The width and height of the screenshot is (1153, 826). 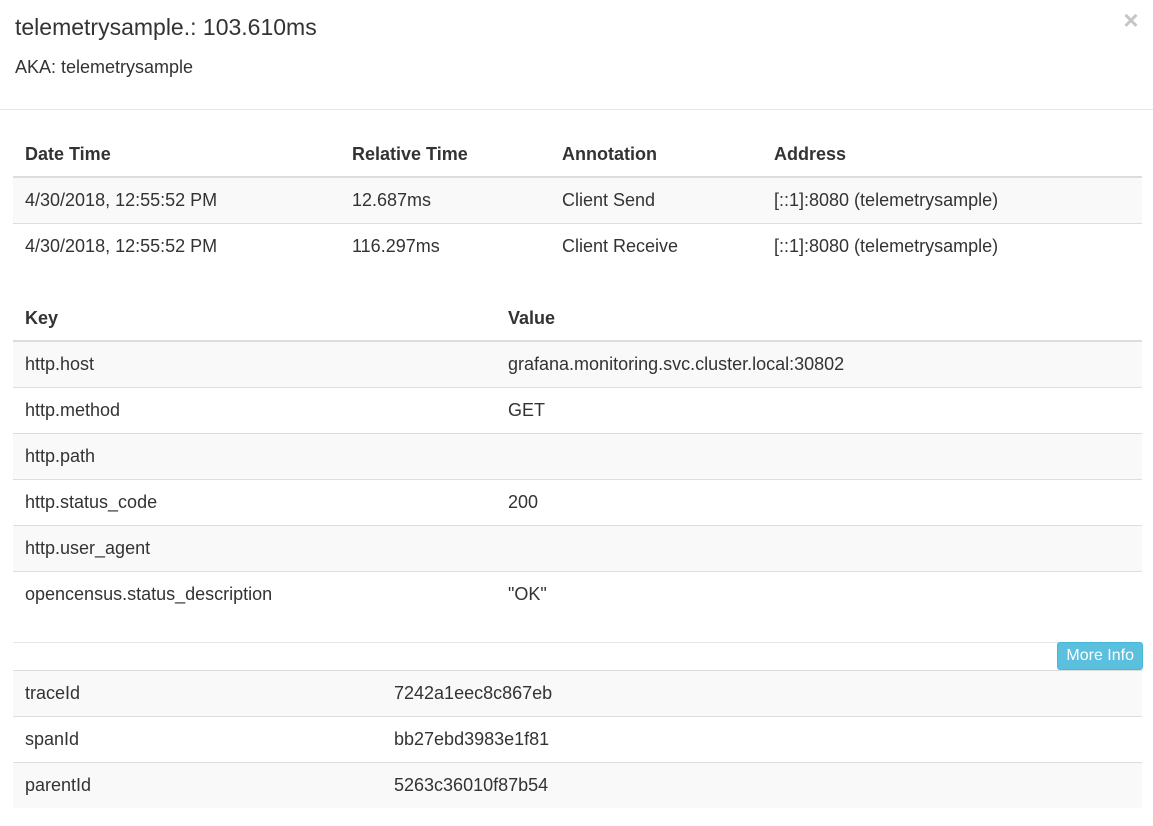 I want to click on more-info-bar: More Info, so click(x=578, y=656).